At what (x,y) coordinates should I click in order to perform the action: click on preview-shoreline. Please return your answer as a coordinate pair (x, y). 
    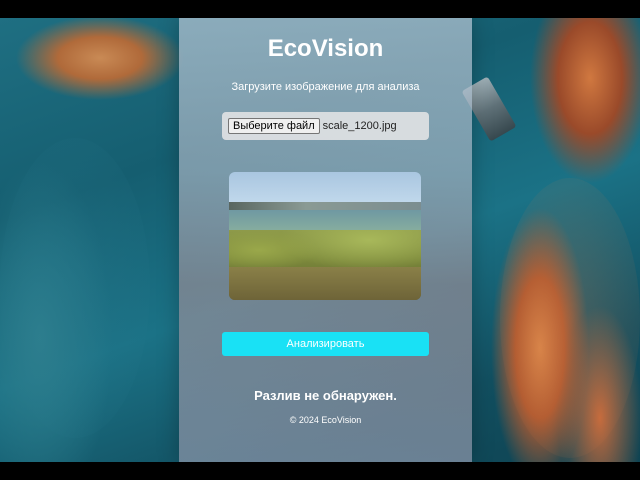
    Looking at the image, I should click on (325, 206).